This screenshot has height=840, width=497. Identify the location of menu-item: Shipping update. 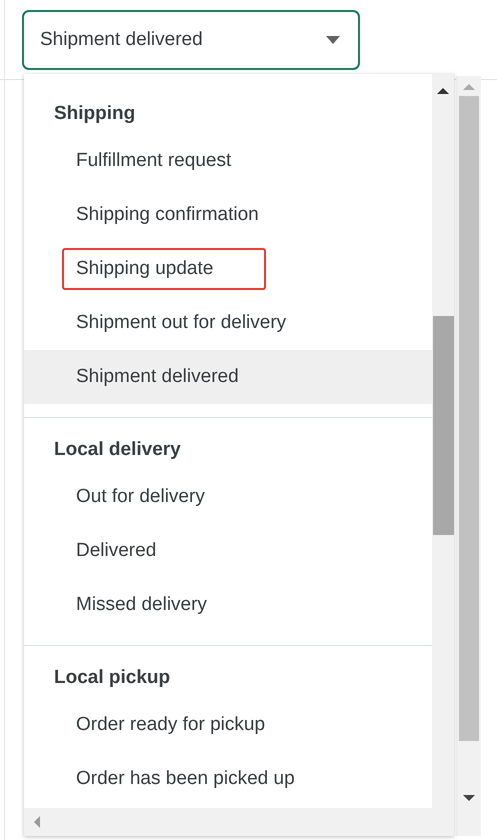
(228, 269).